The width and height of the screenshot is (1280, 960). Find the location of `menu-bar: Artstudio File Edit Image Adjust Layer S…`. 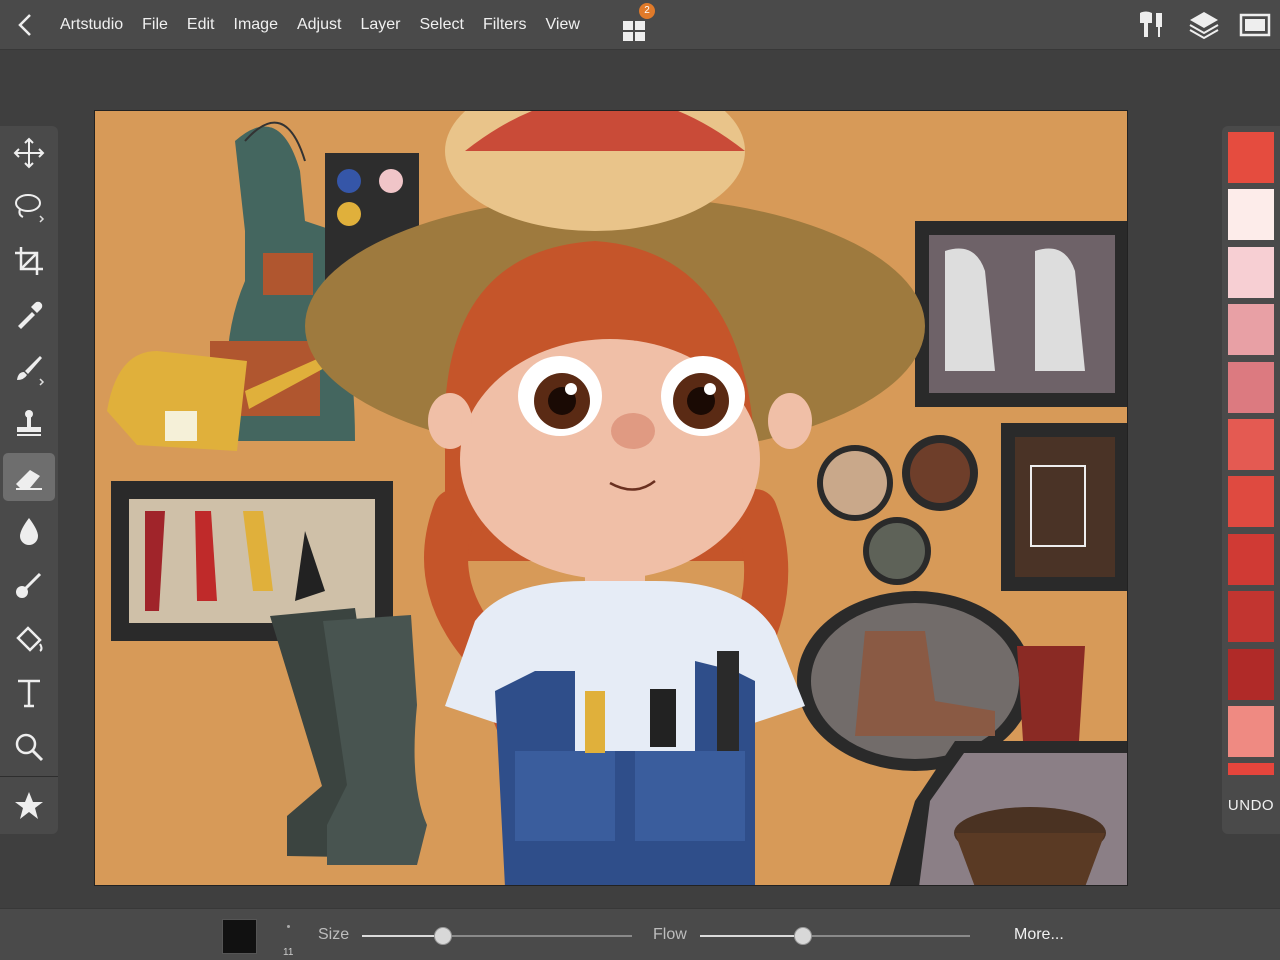

menu-bar: Artstudio File Edit Image Adjust Layer S… is located at coordinates (329, 25).